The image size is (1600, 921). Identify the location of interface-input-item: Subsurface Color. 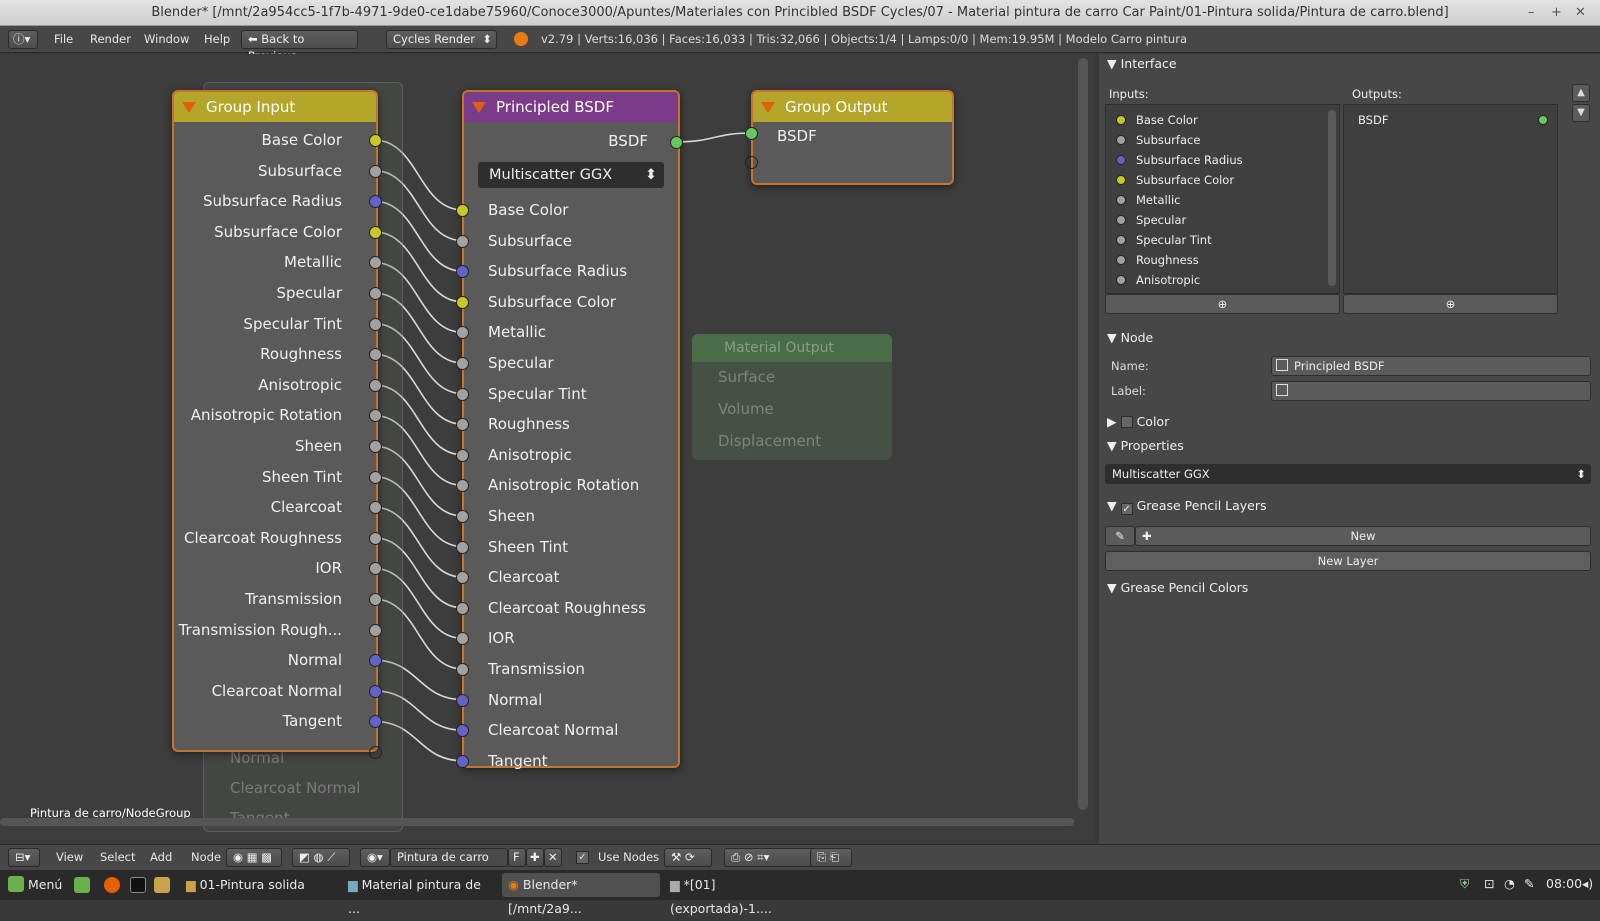
(1216, 180).